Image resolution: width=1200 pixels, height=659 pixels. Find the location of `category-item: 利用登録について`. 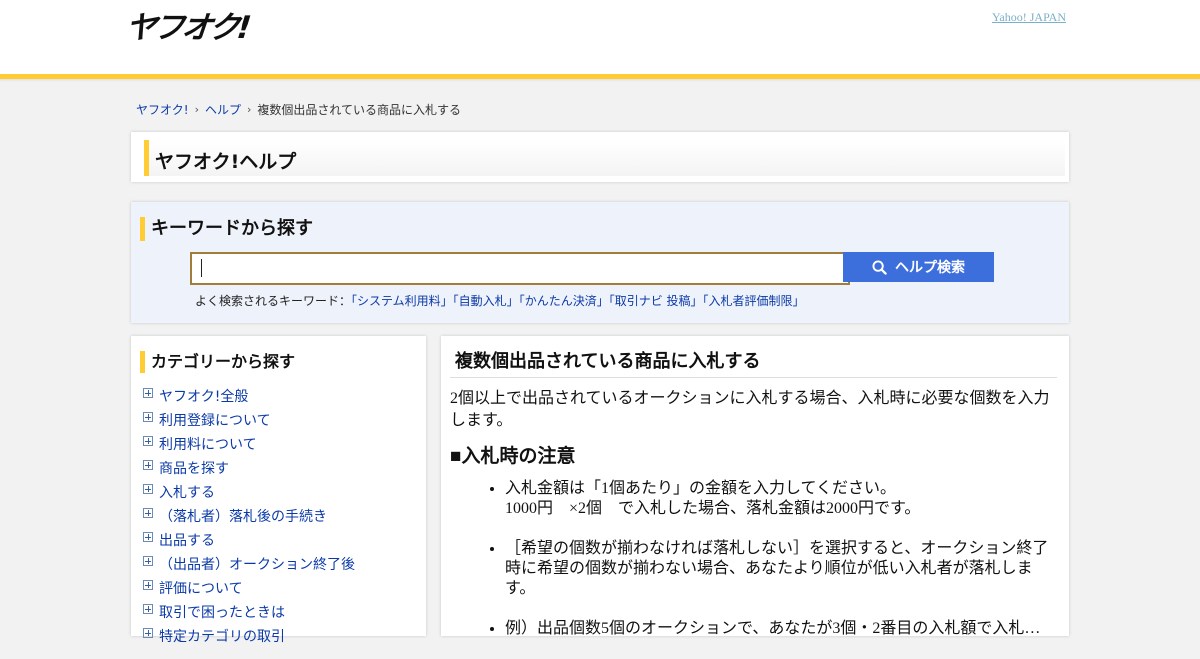

category-item: 利用登録について is located at coordinates (249, 420).